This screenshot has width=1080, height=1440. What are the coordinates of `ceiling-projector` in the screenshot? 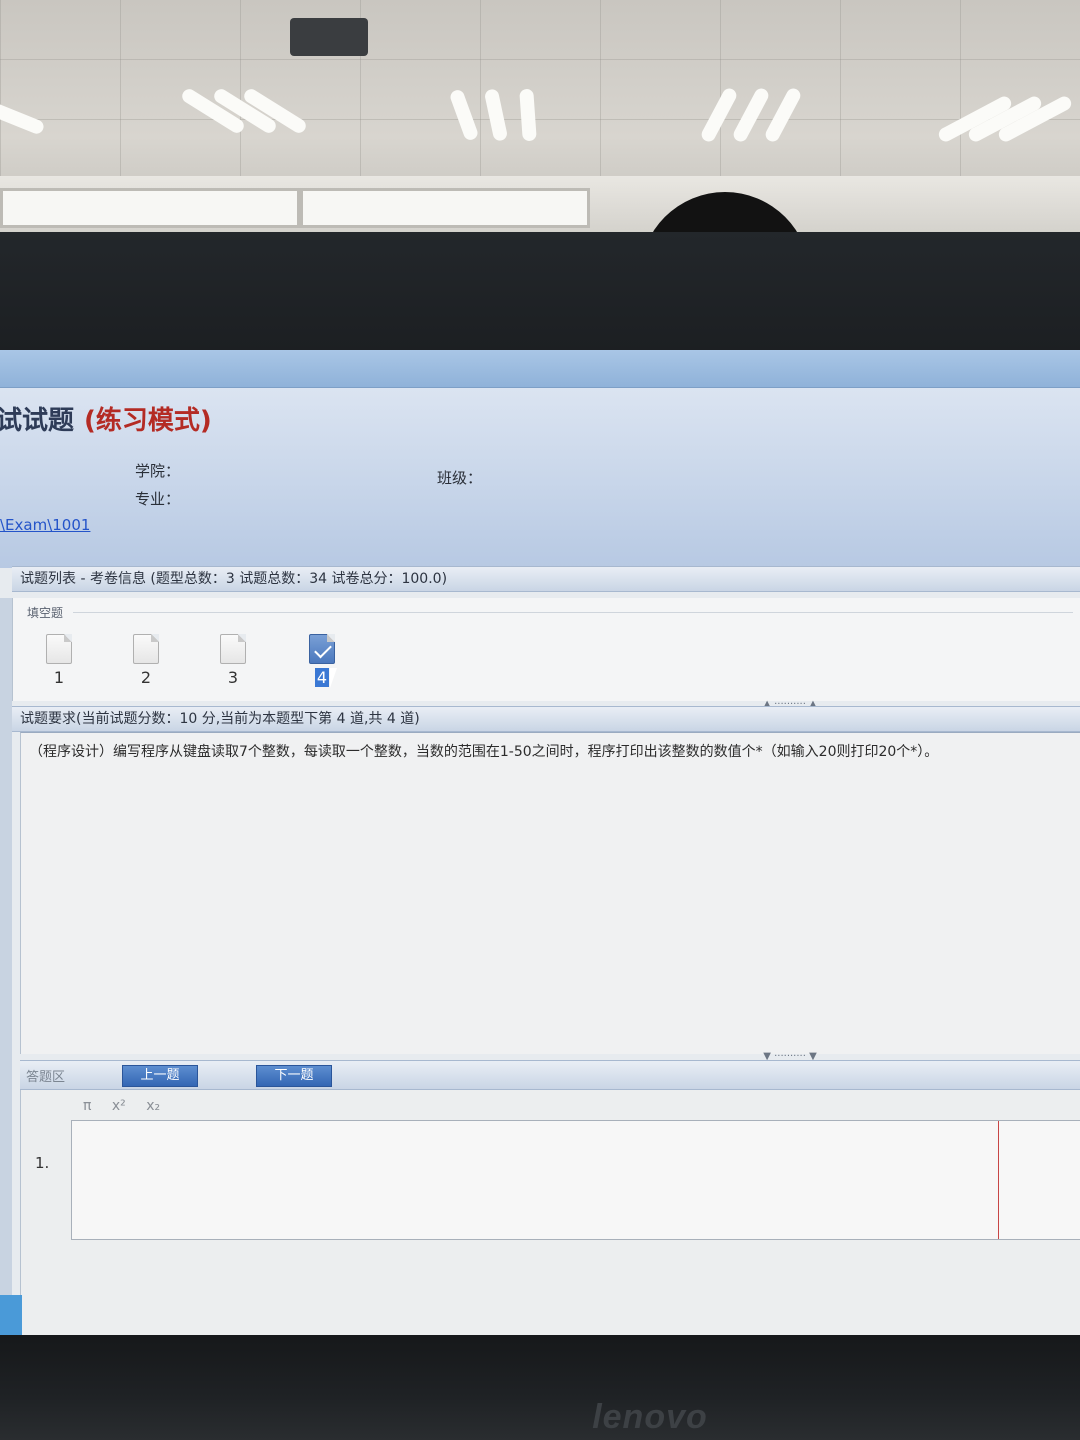 It's located at (329, 37).